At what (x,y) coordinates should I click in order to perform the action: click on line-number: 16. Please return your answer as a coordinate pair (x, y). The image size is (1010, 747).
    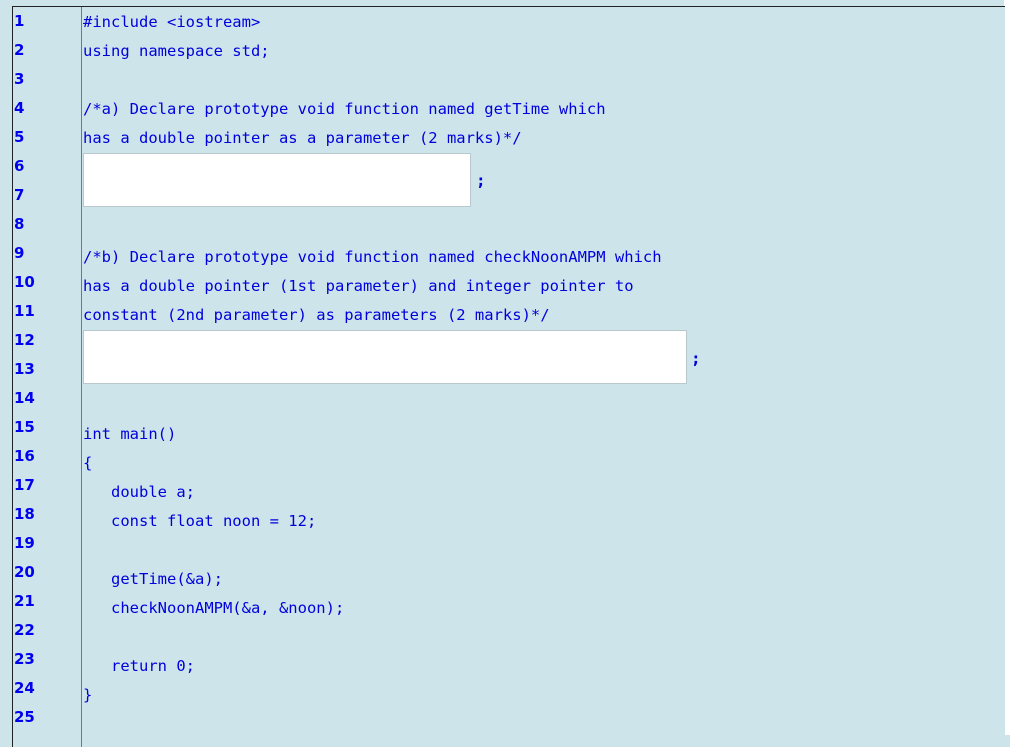
    Looking at the image, I should click on (24, 456).